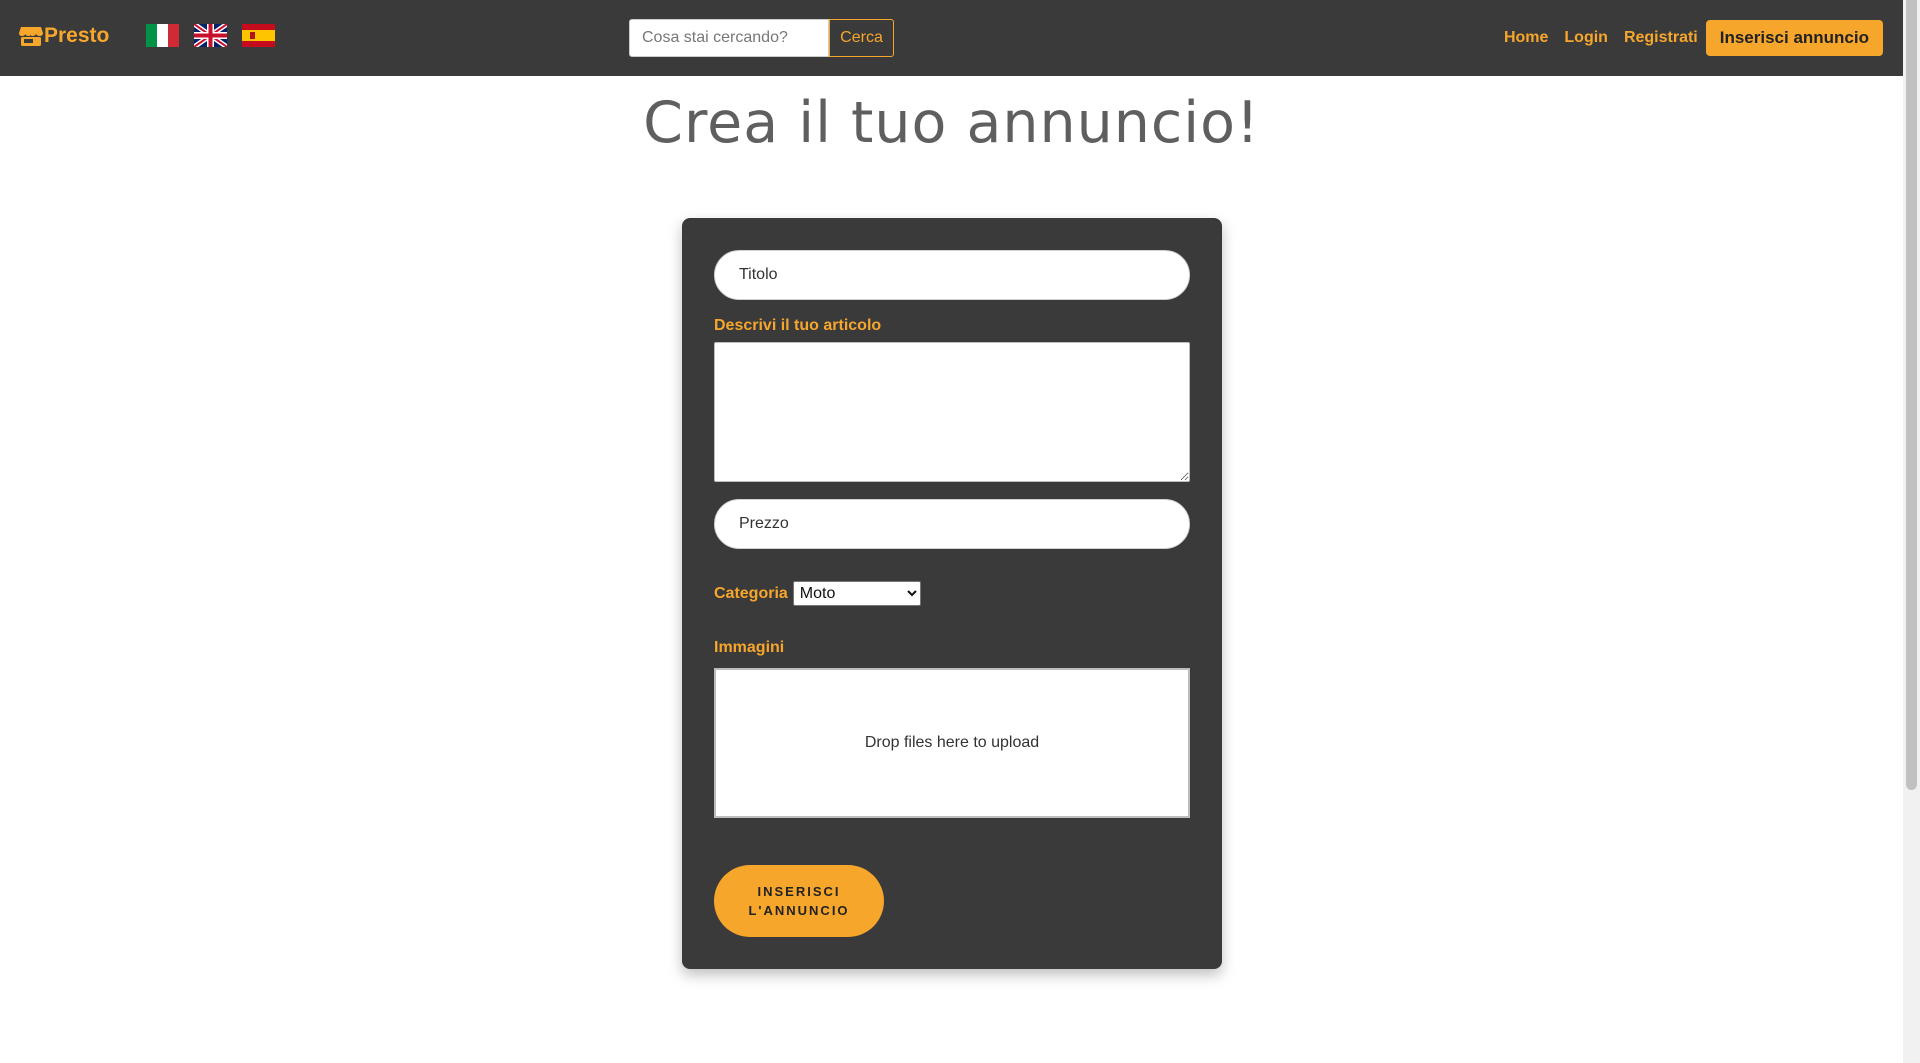 This screenshot has width=1920, height=1063. What do you see at coordinates (1586, 38) in the screenshot?
I see `nav-login-link: Login` at bounding box center [1586, 38].